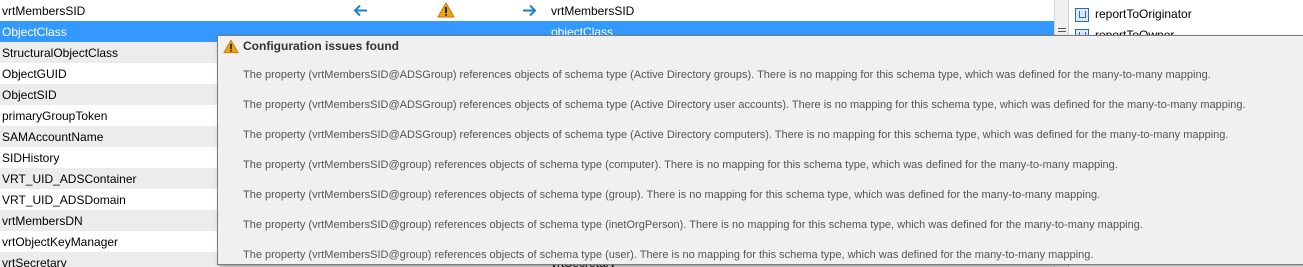  I want to click on left-property-name: SAMAccountName, so click(53, 137).